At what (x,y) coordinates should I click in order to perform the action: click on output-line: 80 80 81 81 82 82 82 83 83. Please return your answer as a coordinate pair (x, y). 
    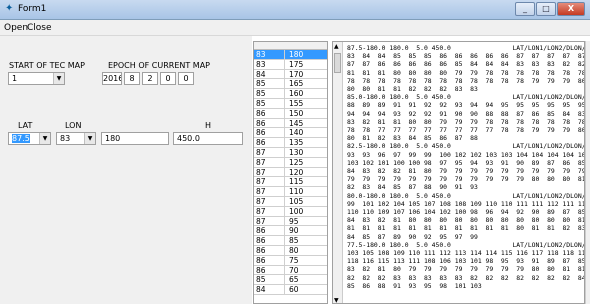
    Looking at the image, I should click on (412, 89).